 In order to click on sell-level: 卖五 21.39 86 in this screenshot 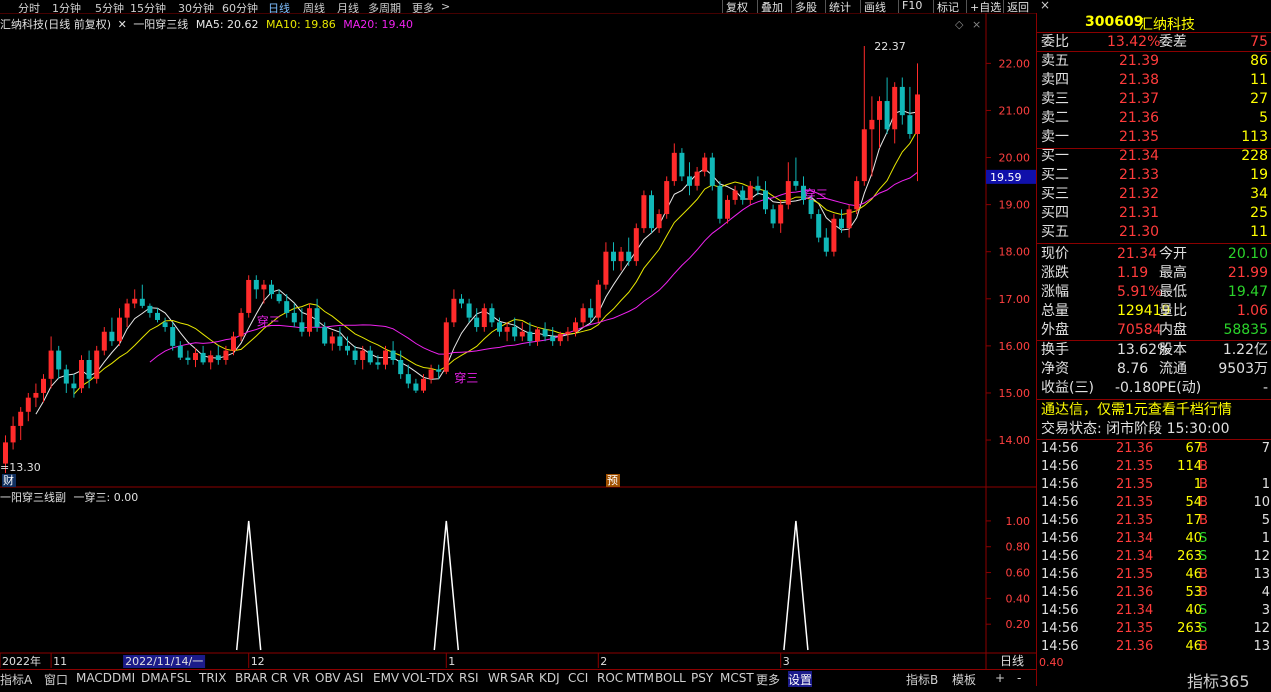, I will do `click(1154, 61)`.